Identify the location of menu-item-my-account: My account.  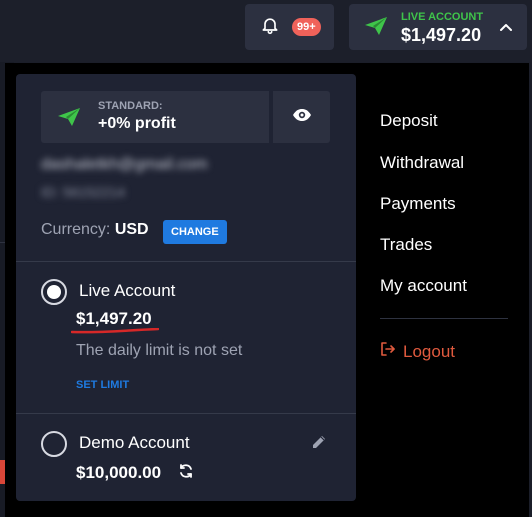
(423, 286).